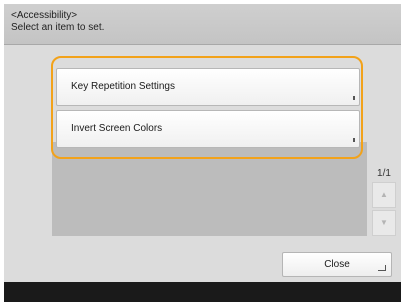 The image size is (405, 306). I want to click on close-label: Close, so click(337, 264).